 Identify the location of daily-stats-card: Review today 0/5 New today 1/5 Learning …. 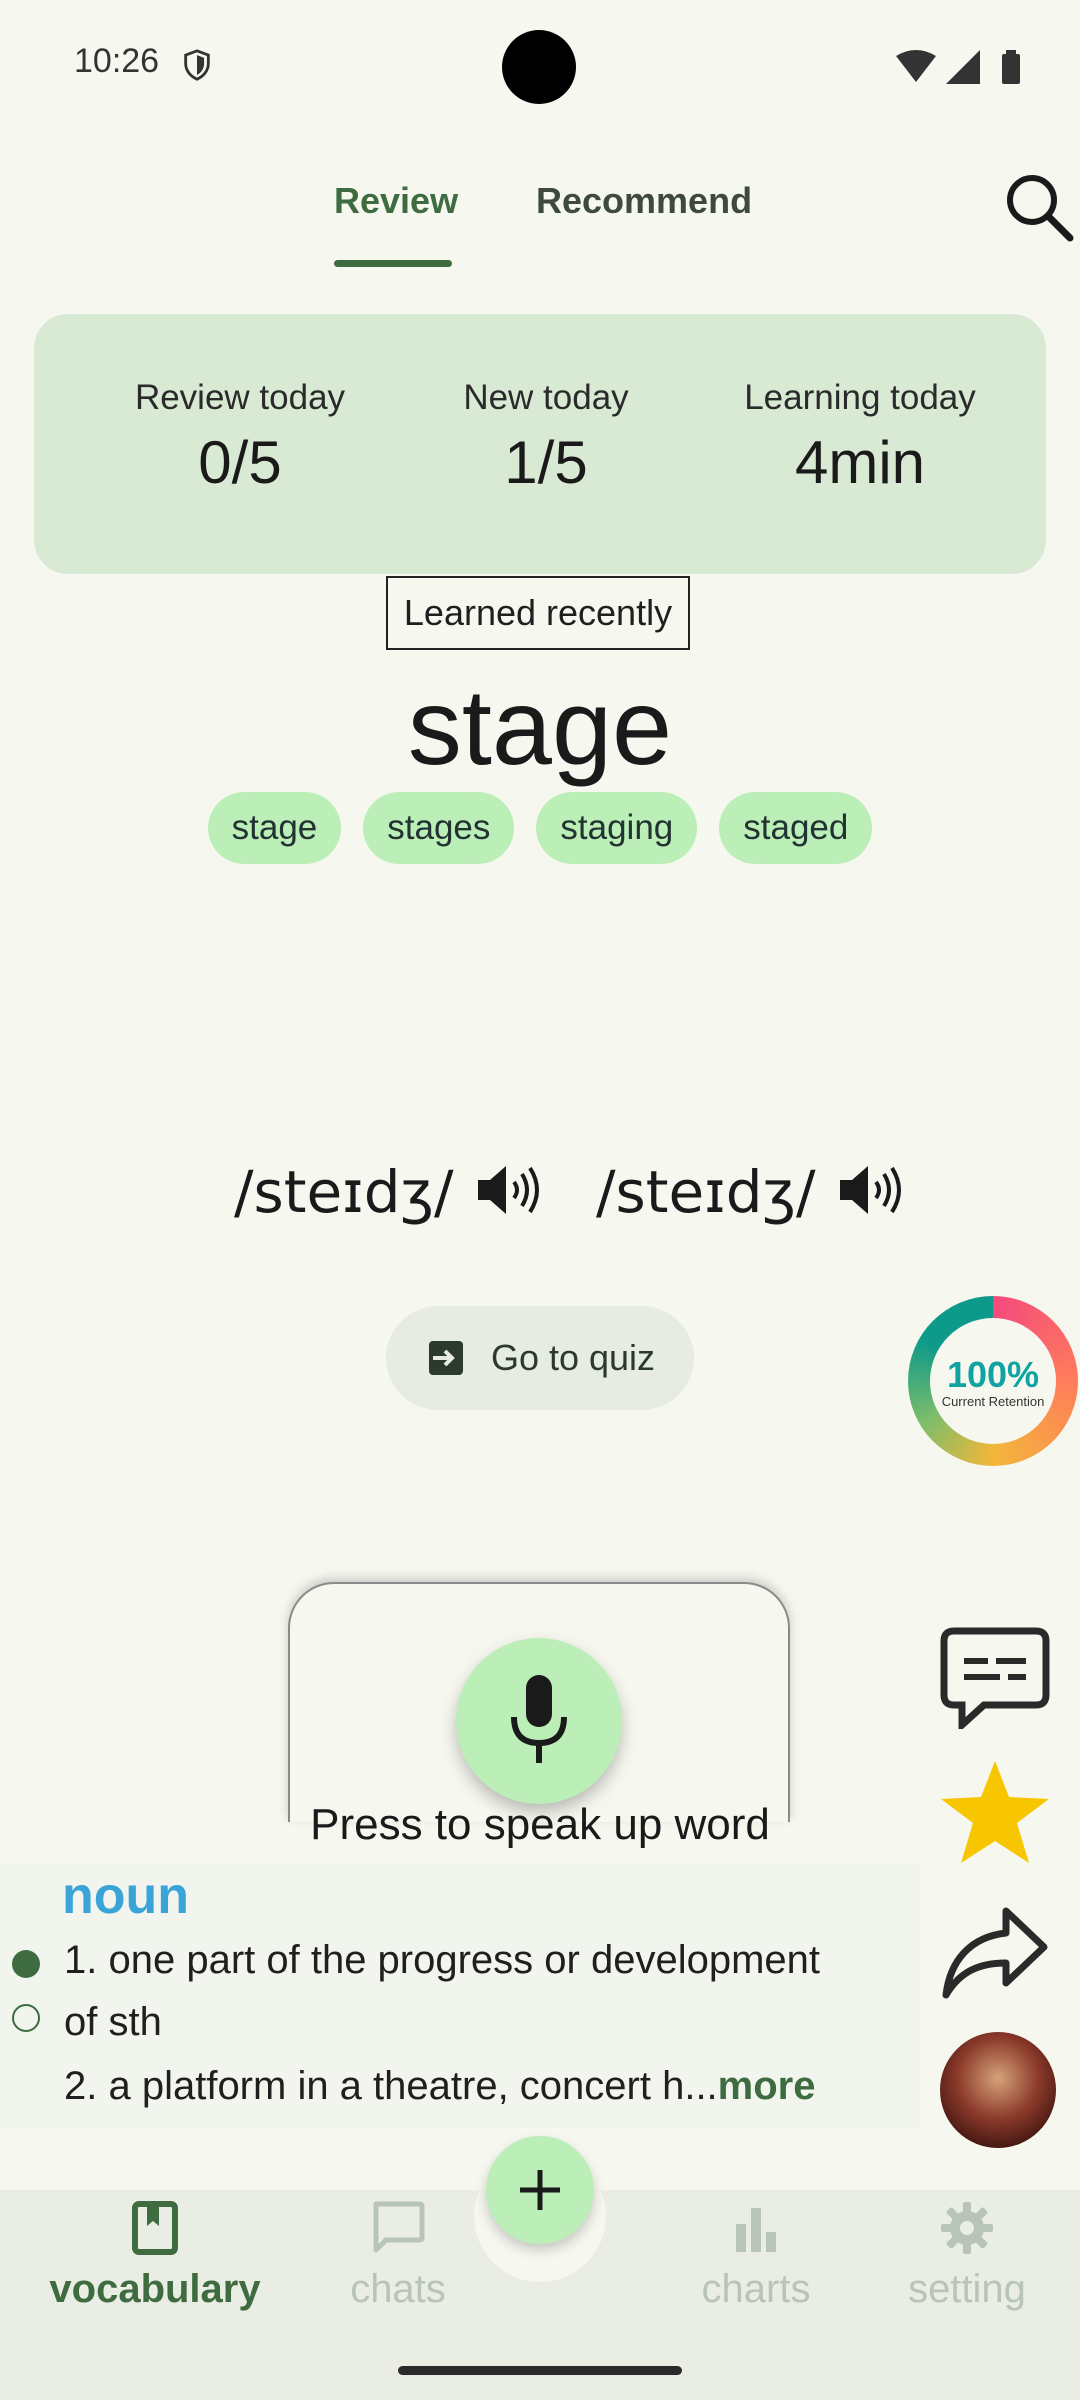
(540, 444).